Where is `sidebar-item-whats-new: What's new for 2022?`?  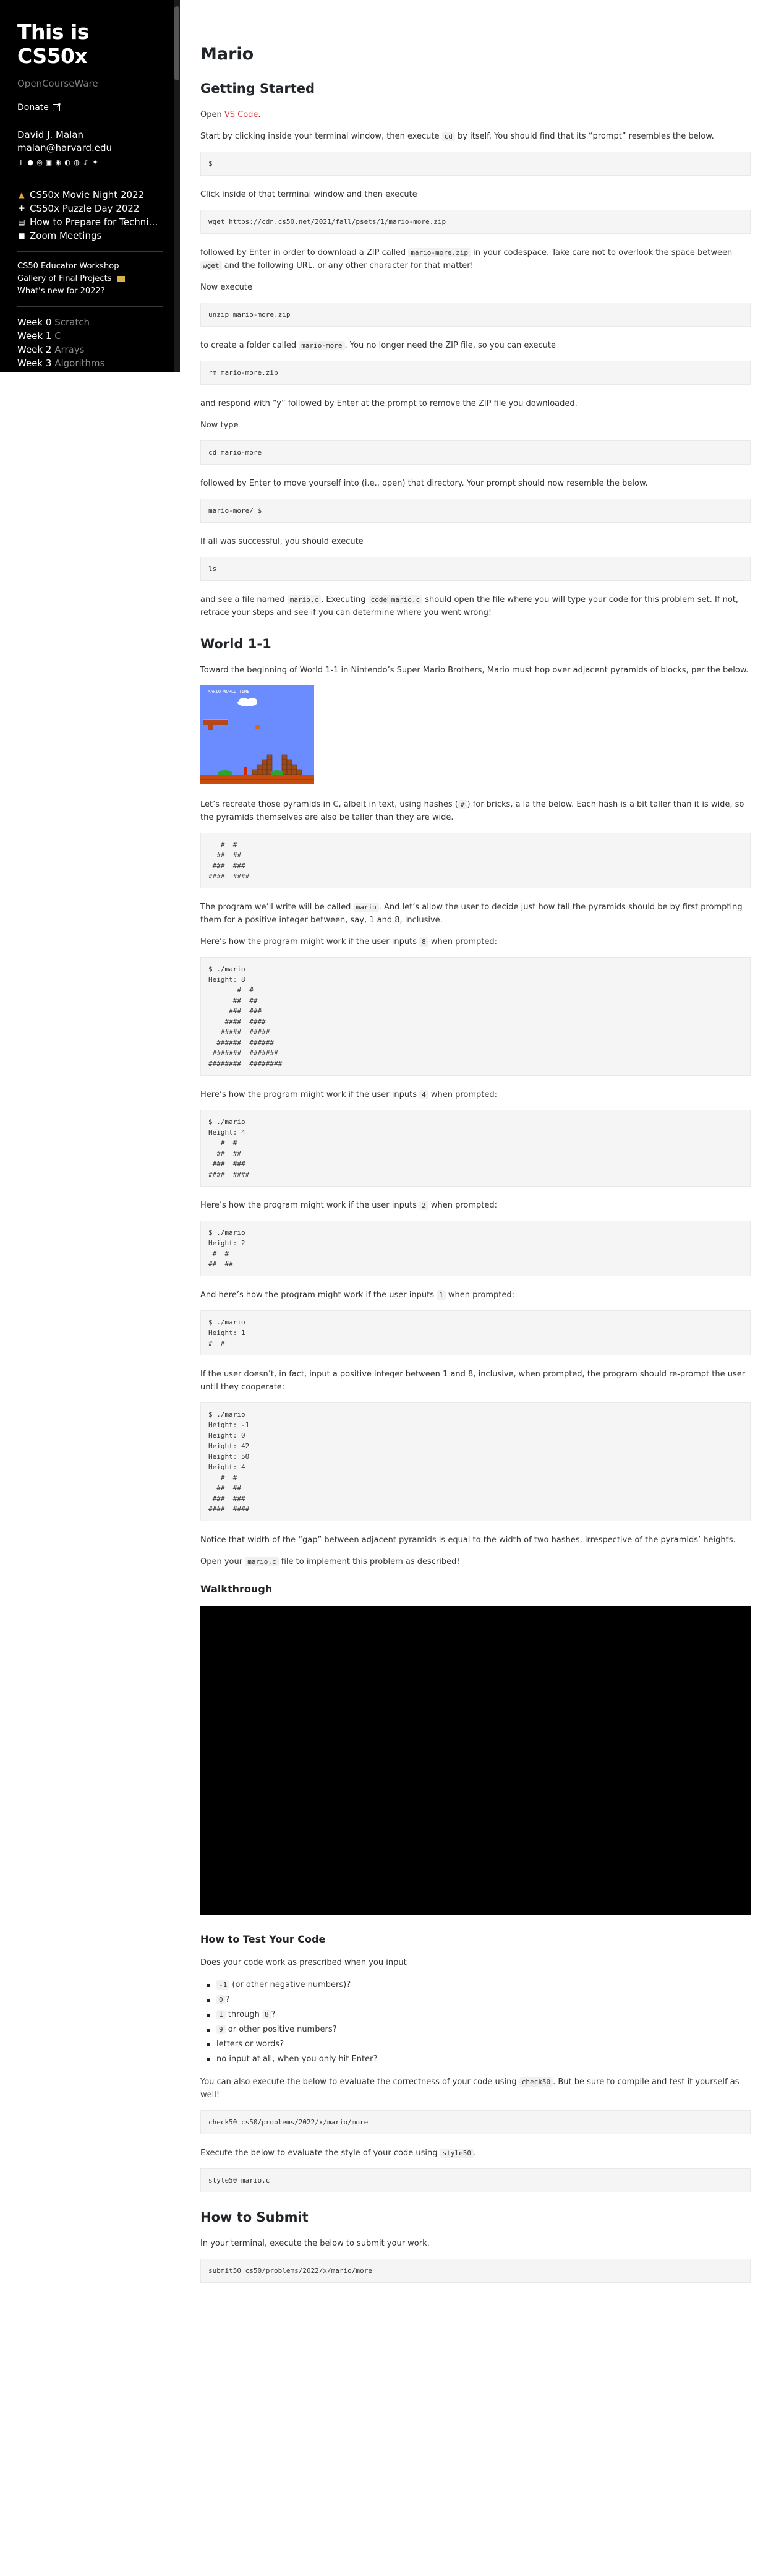
sidebar-item-whats-new: What's new for 2022? is located at coordinates (90, 291).